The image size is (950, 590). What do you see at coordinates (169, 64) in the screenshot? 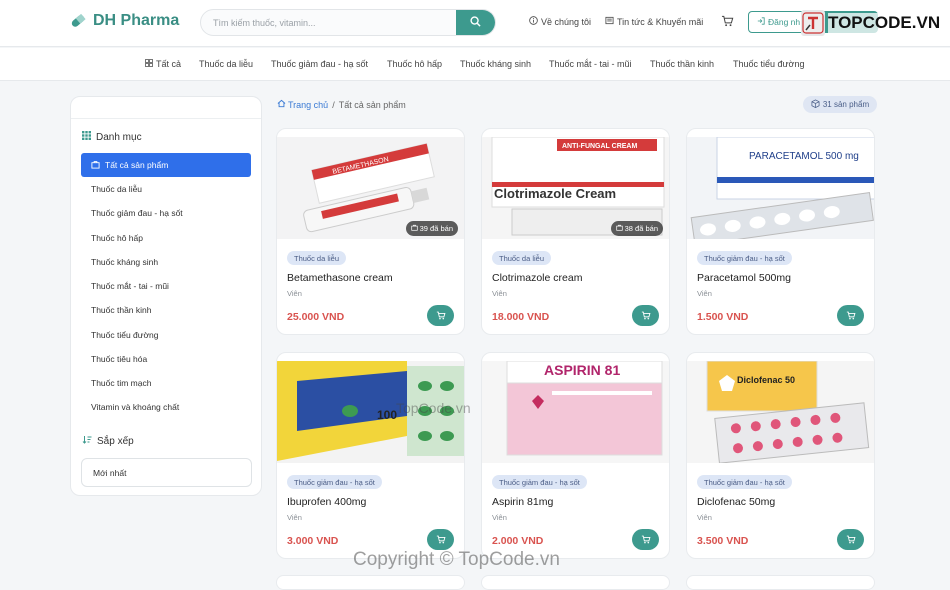
I see `category-tab-label: Tất cả` at bounding box center [169, 64].